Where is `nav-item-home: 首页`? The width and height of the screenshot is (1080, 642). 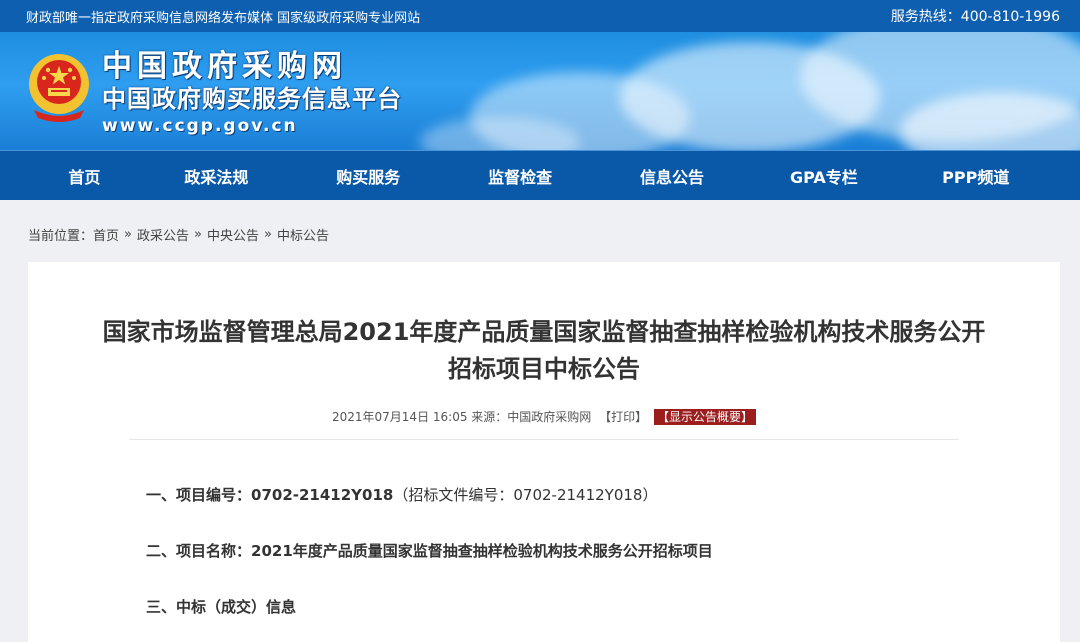
nav-item-home: 首页 is located at coordinates (84, 176).